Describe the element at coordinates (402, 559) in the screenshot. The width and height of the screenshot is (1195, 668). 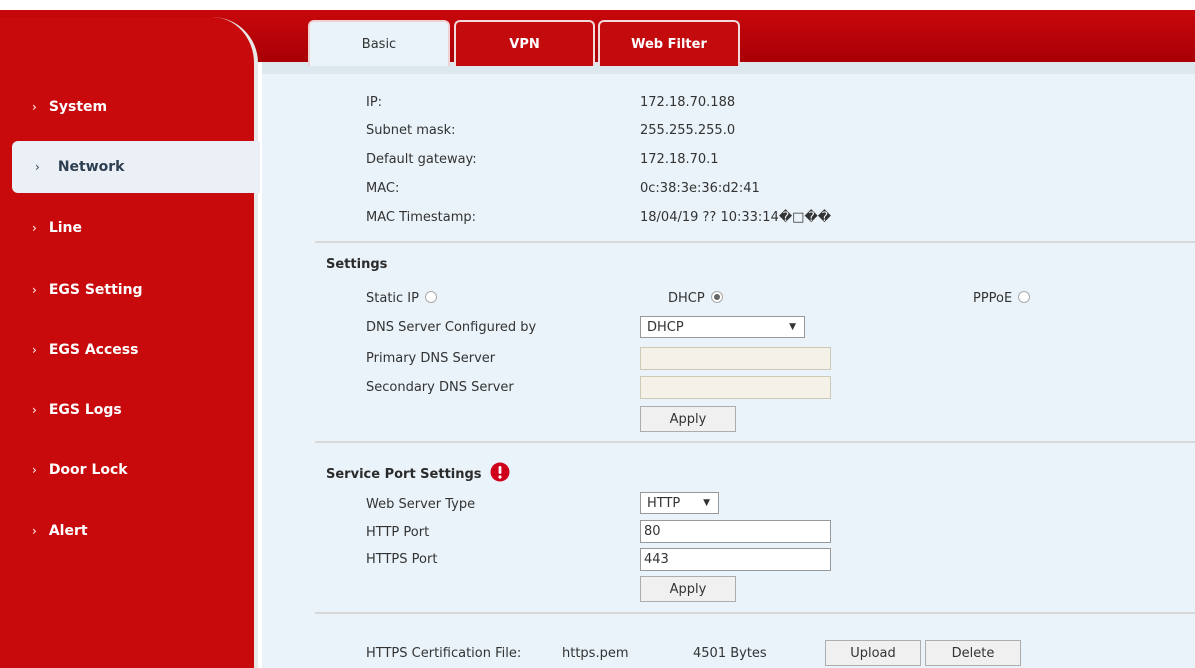
I see `https-port-label: HTTPS Port` at that location.